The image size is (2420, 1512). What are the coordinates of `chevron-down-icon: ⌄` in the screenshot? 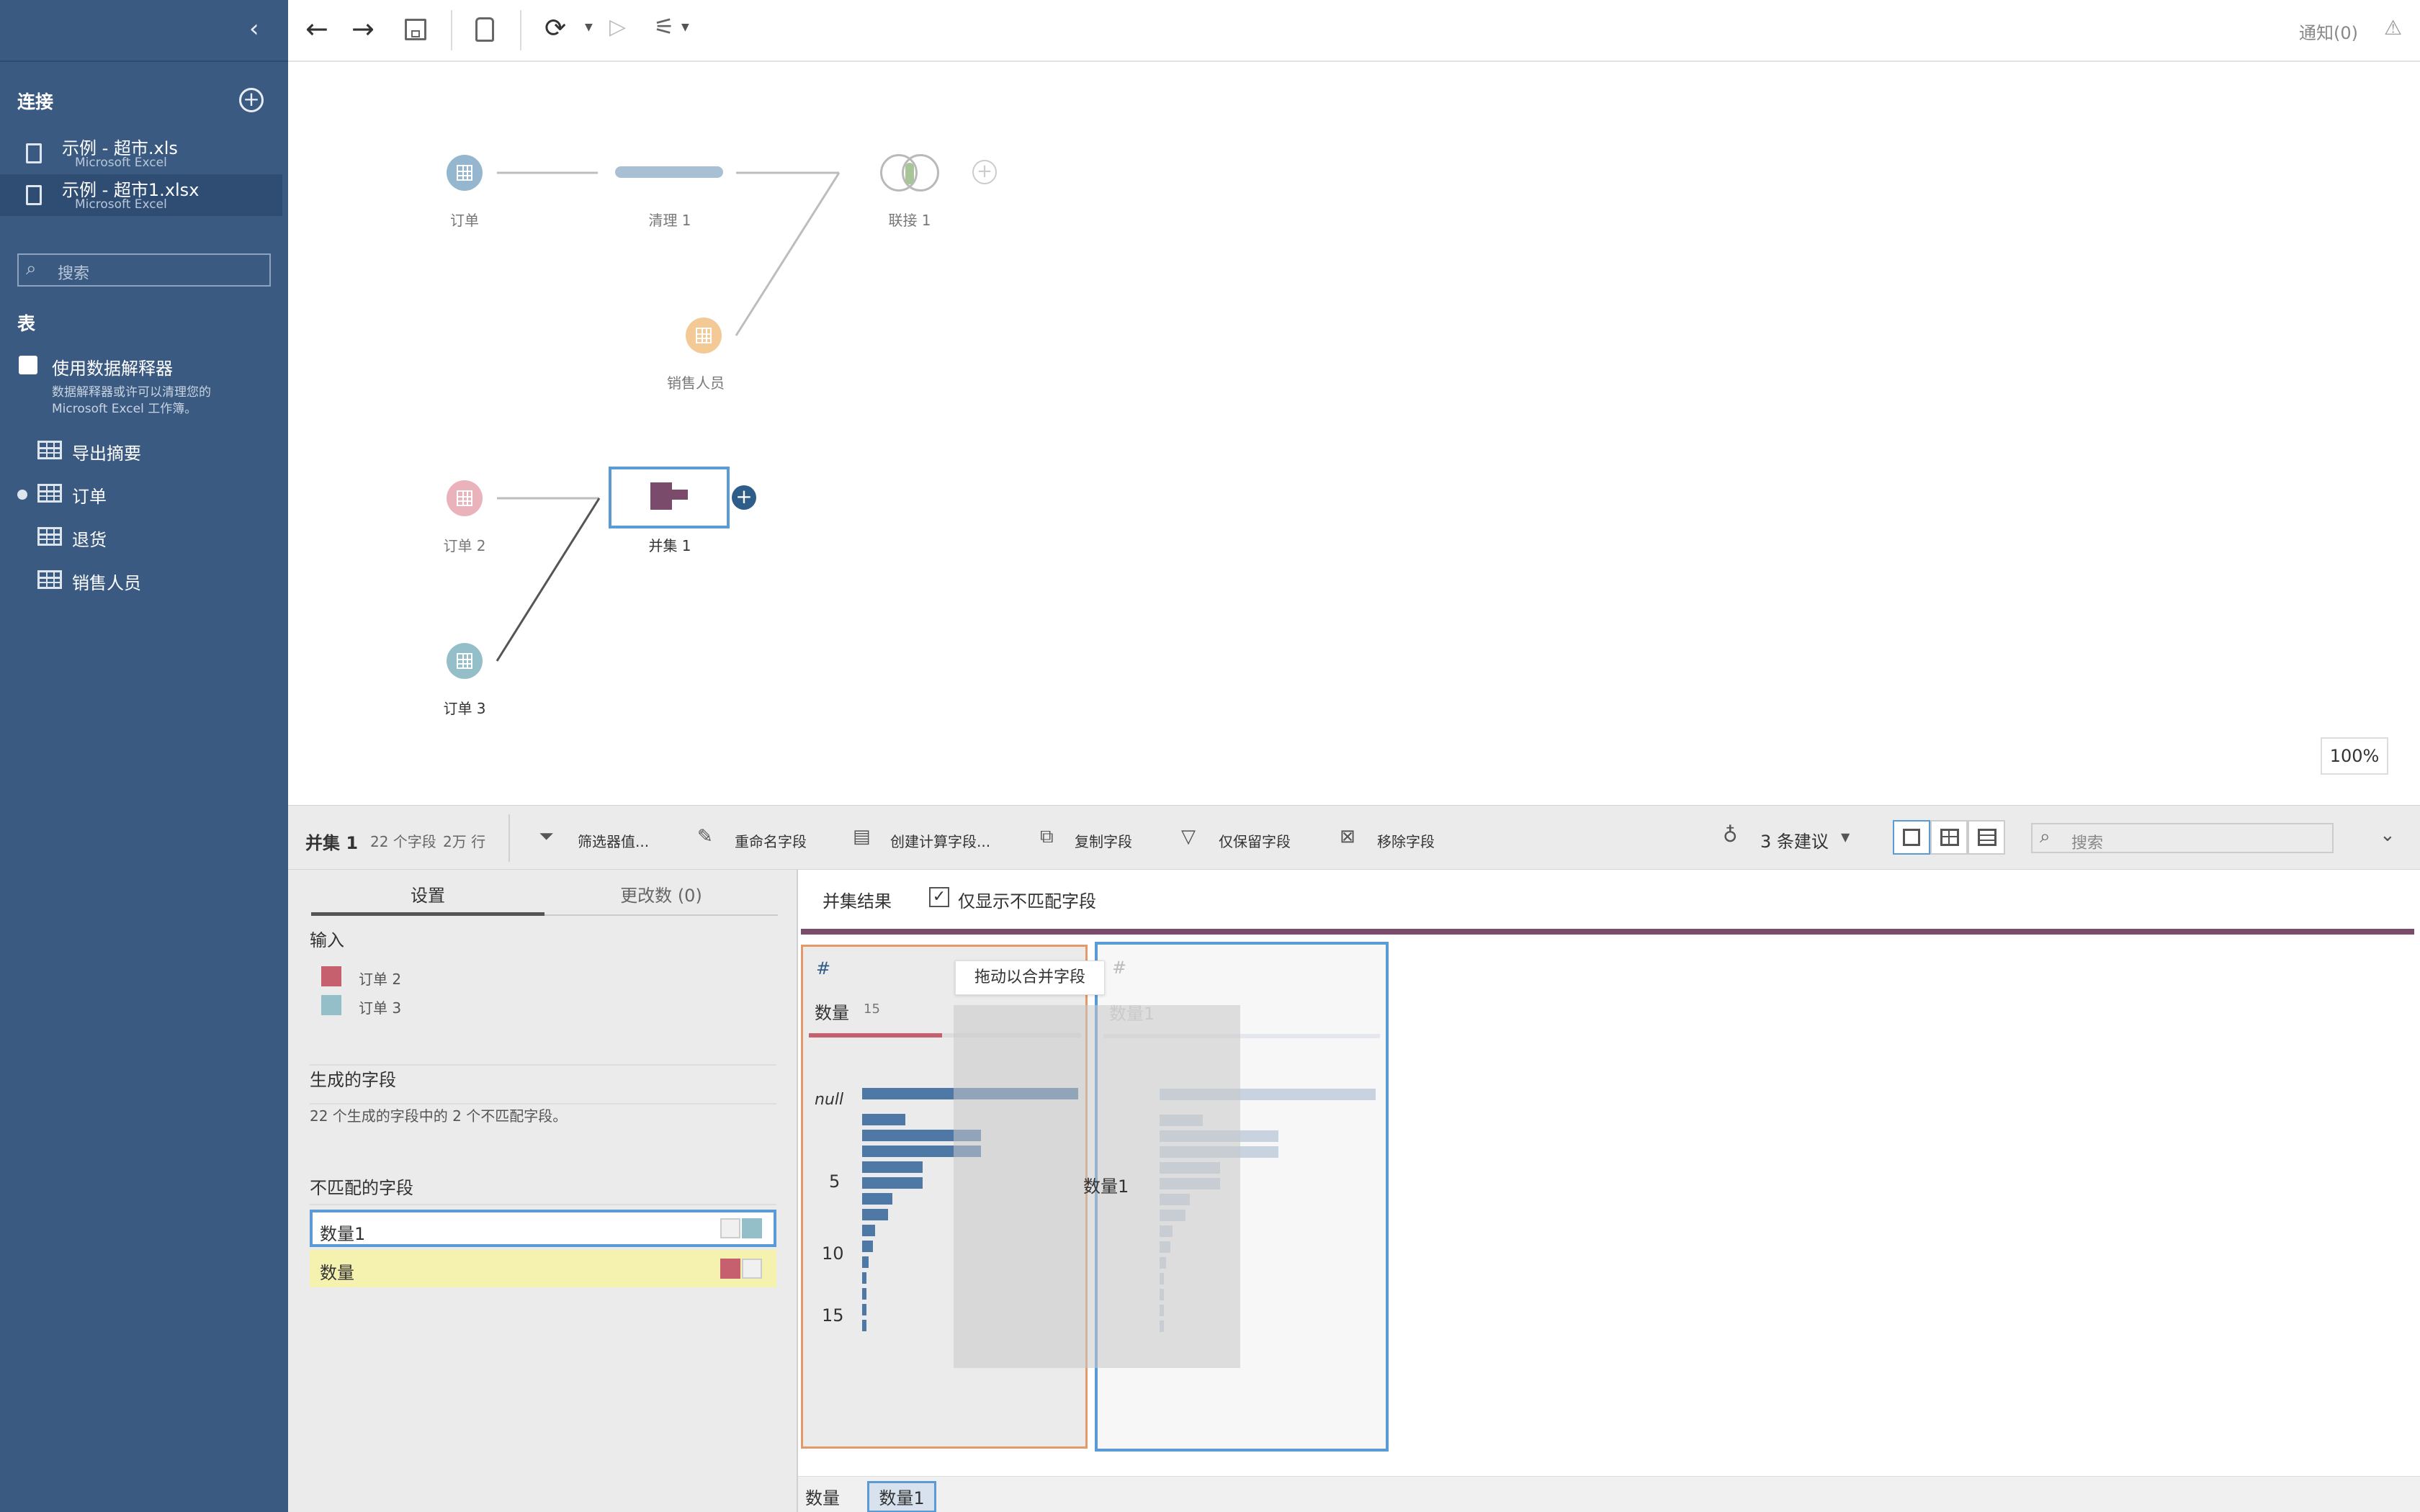 It's located at (2388, 835).